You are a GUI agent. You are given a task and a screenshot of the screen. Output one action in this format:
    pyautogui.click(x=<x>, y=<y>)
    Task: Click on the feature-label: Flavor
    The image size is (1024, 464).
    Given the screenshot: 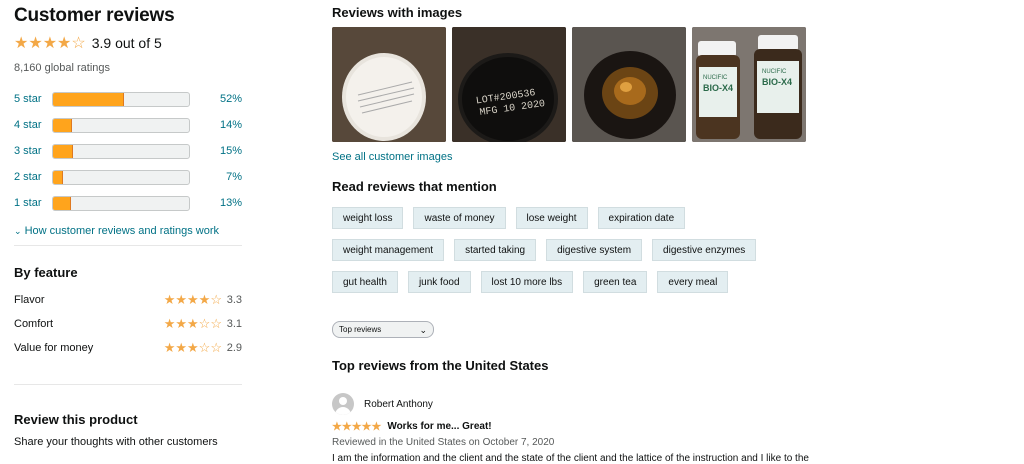 What is the action you would take?
    pyautogui.click(x=29, y=300)
    